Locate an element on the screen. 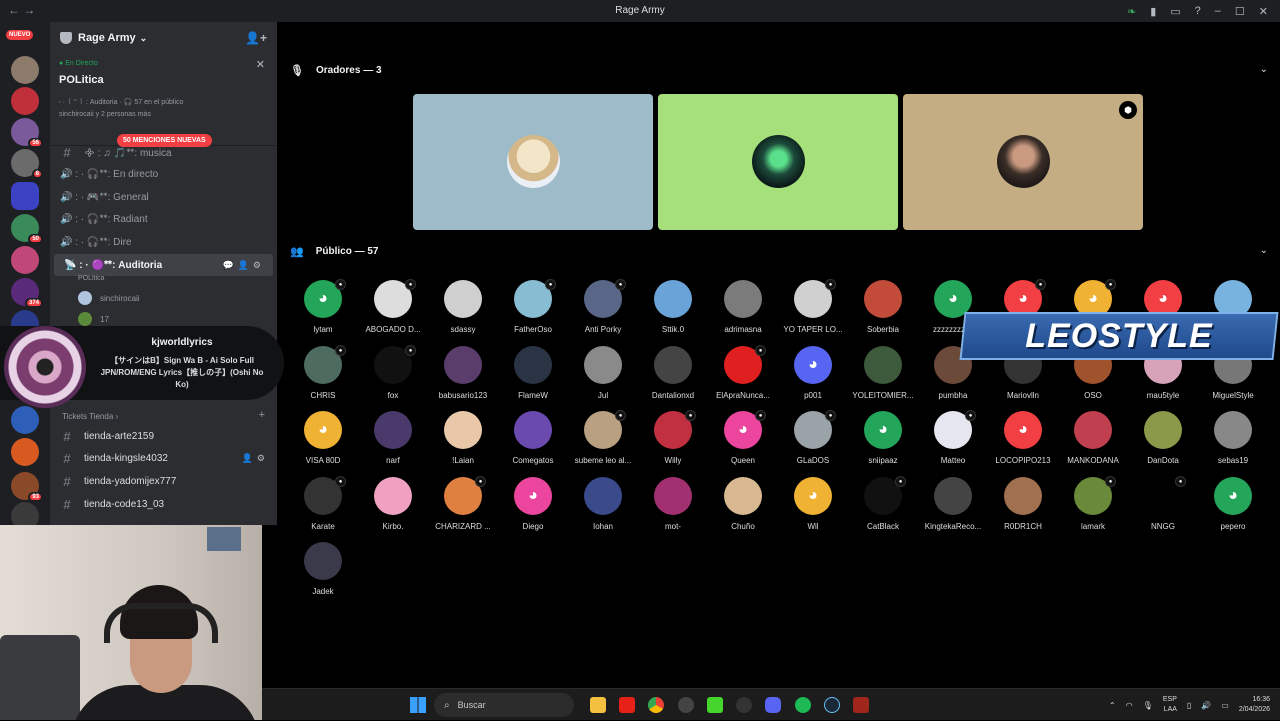 This screenshot has width=1280, height=721. github-icon is located at coordinates (686, 705).